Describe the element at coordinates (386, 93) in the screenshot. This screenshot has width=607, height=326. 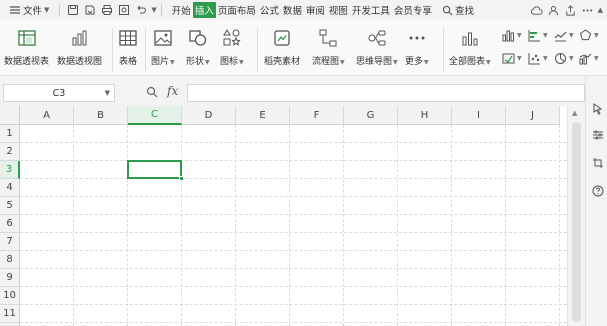
I see `formula-input` at that location.